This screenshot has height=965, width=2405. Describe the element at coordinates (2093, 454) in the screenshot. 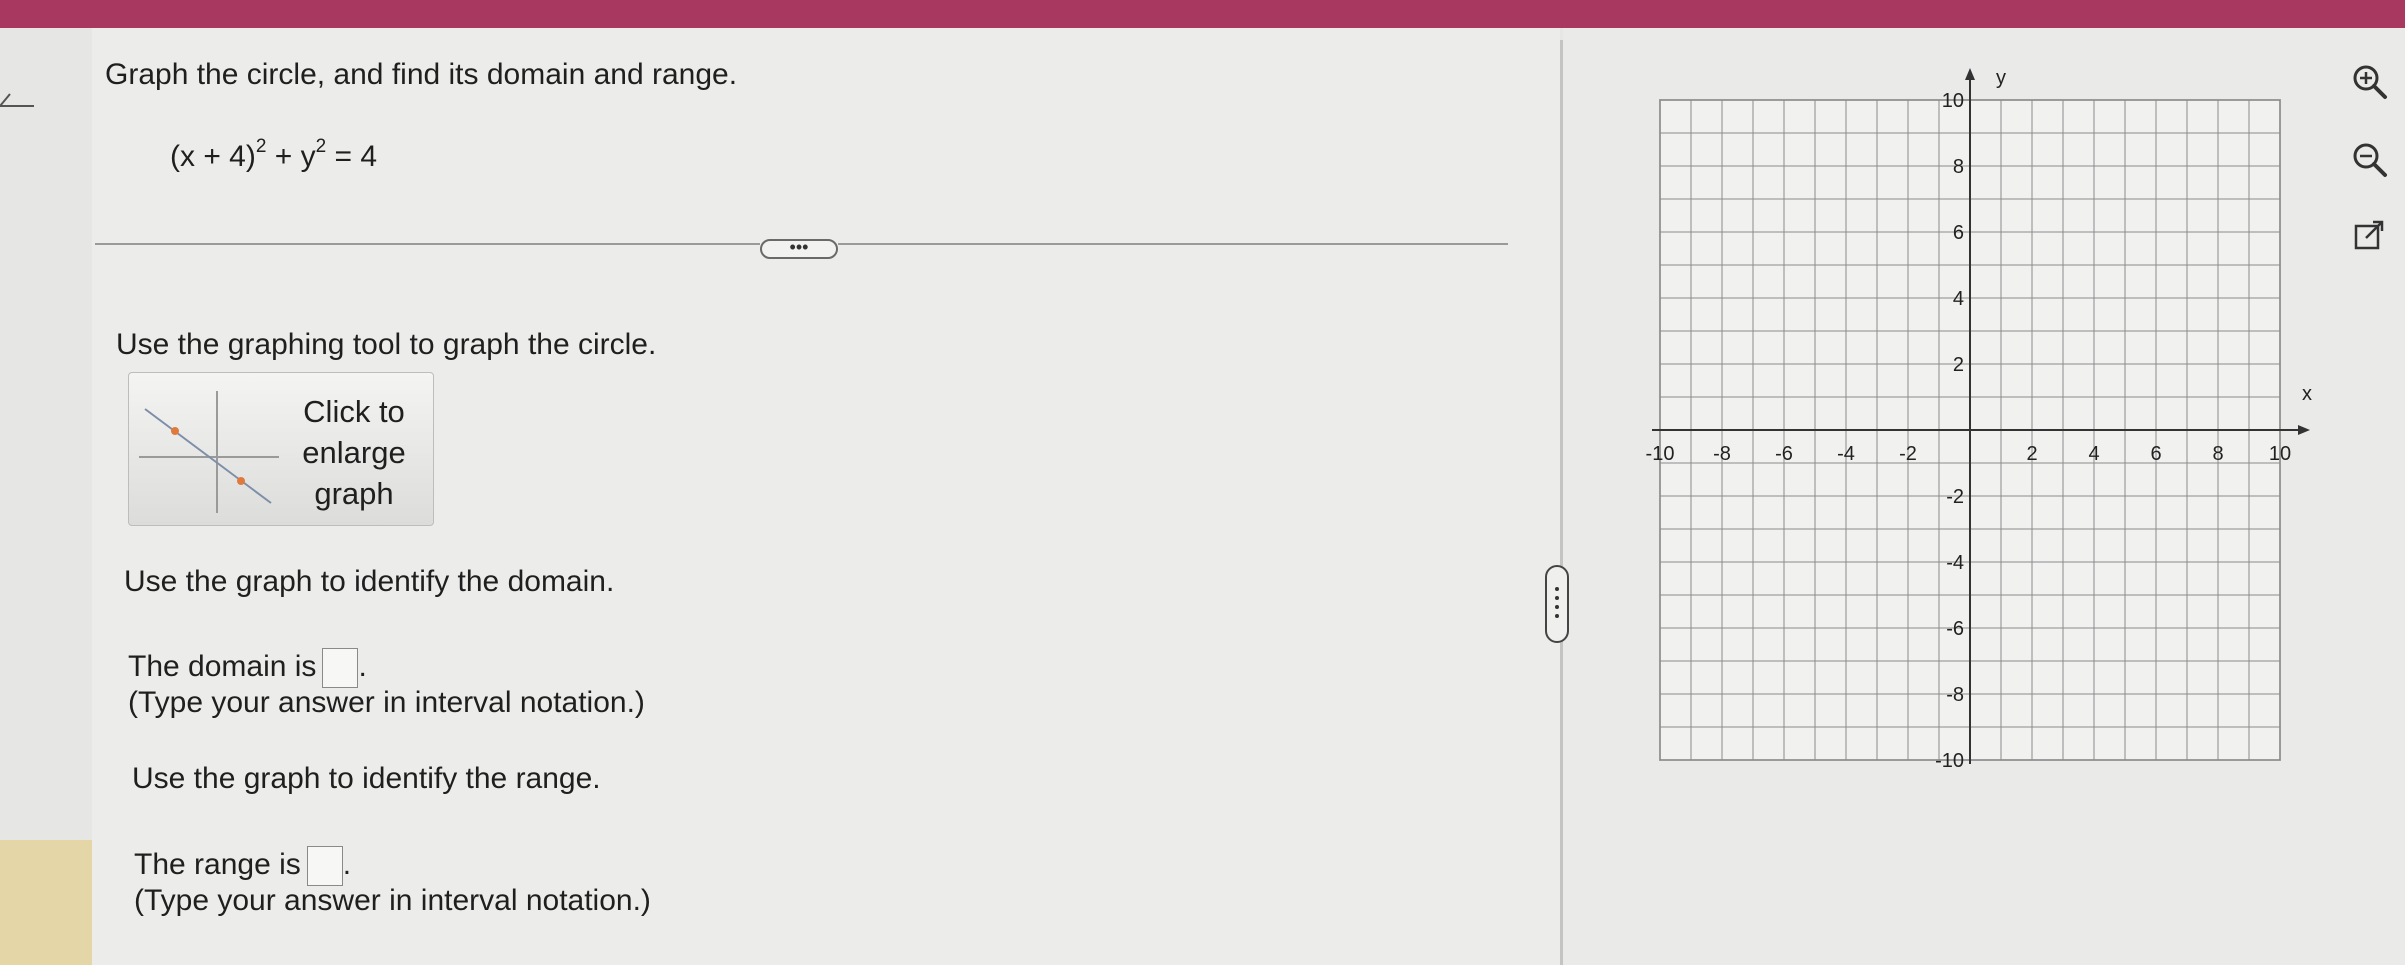

I see `x-tick-label: 4` at that location.